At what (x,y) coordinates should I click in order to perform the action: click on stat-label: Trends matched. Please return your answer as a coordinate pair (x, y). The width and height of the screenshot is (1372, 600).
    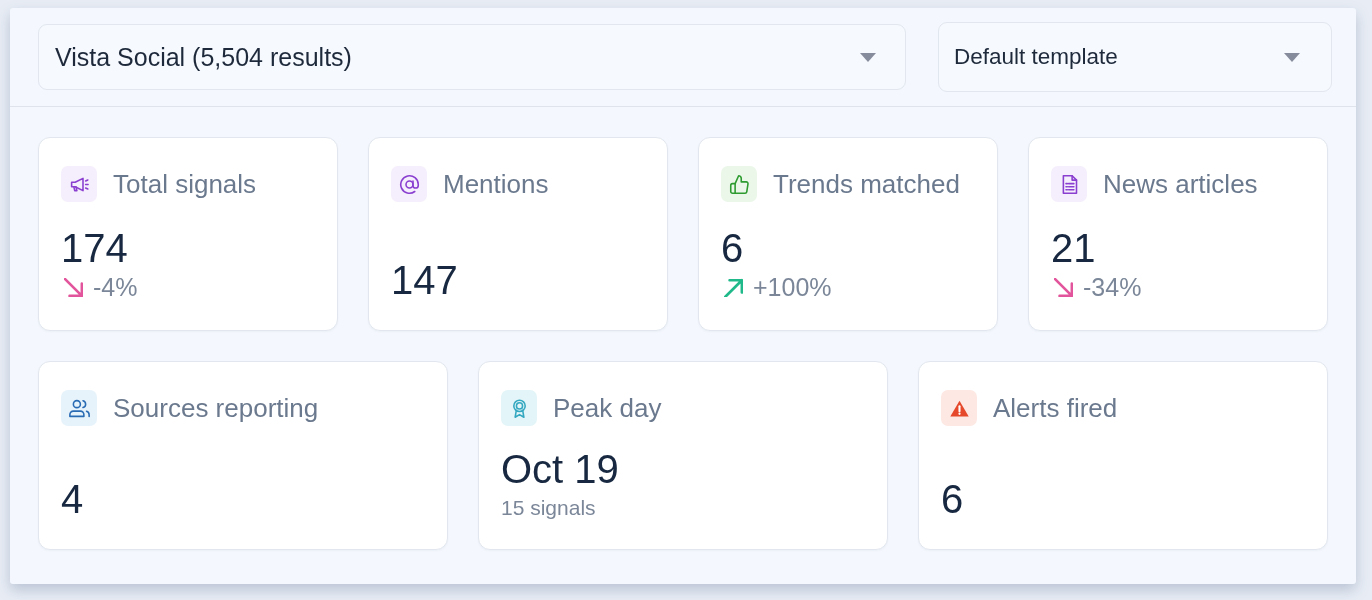
    Looking at the image, I should click on (866, 184).